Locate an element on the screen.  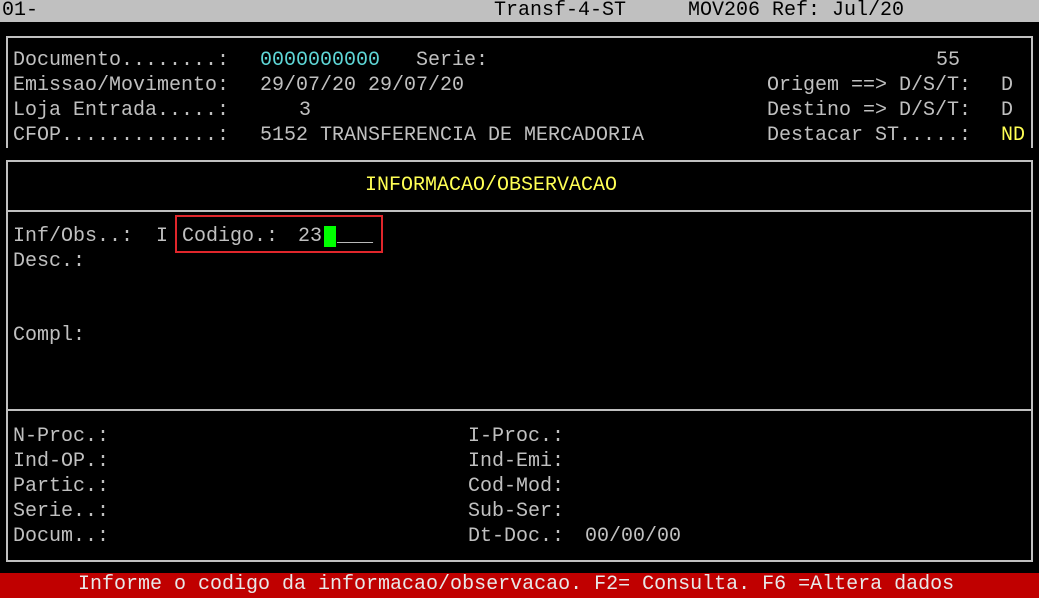
program-name: Transf-4-ST is located at coordinates (560, 11).